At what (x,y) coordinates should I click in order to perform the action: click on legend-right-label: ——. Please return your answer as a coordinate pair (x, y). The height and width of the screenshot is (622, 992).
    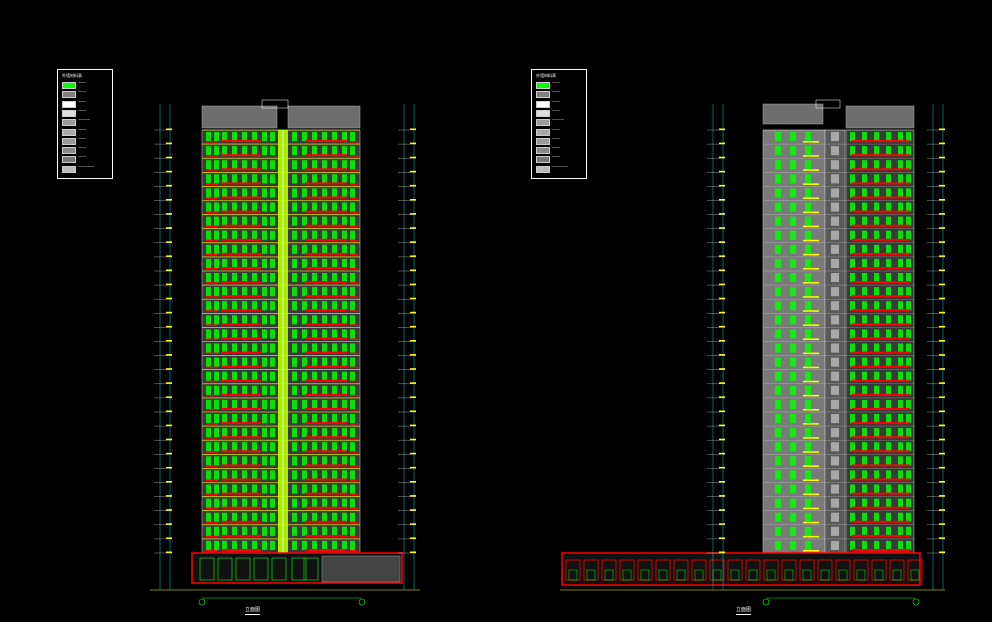
    Looking at the image, I should click on (556, 92).